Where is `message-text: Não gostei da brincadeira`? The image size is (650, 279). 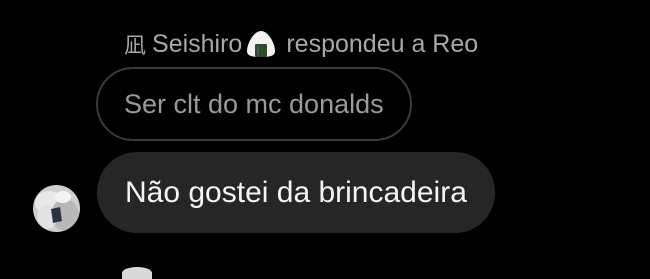
message-text: Não gostei da brincadeira is located at coordinates (296, 192).